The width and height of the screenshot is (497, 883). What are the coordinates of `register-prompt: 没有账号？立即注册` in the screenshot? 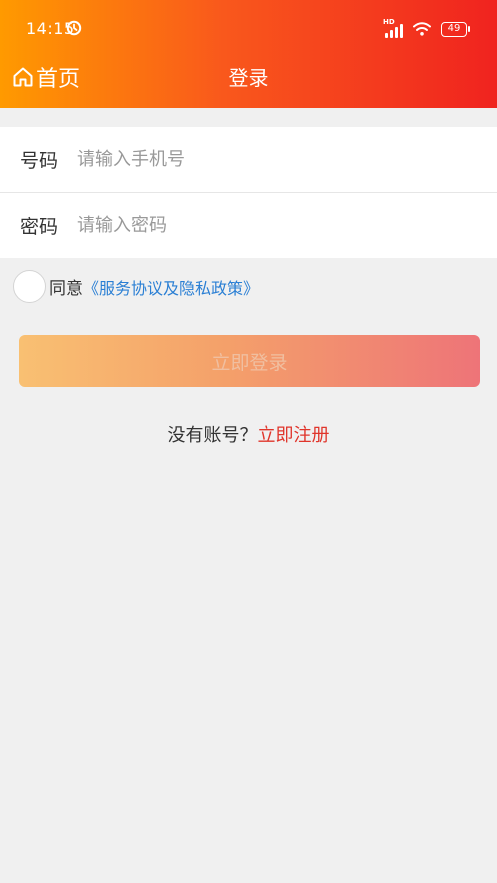 It's located at (248, 434).